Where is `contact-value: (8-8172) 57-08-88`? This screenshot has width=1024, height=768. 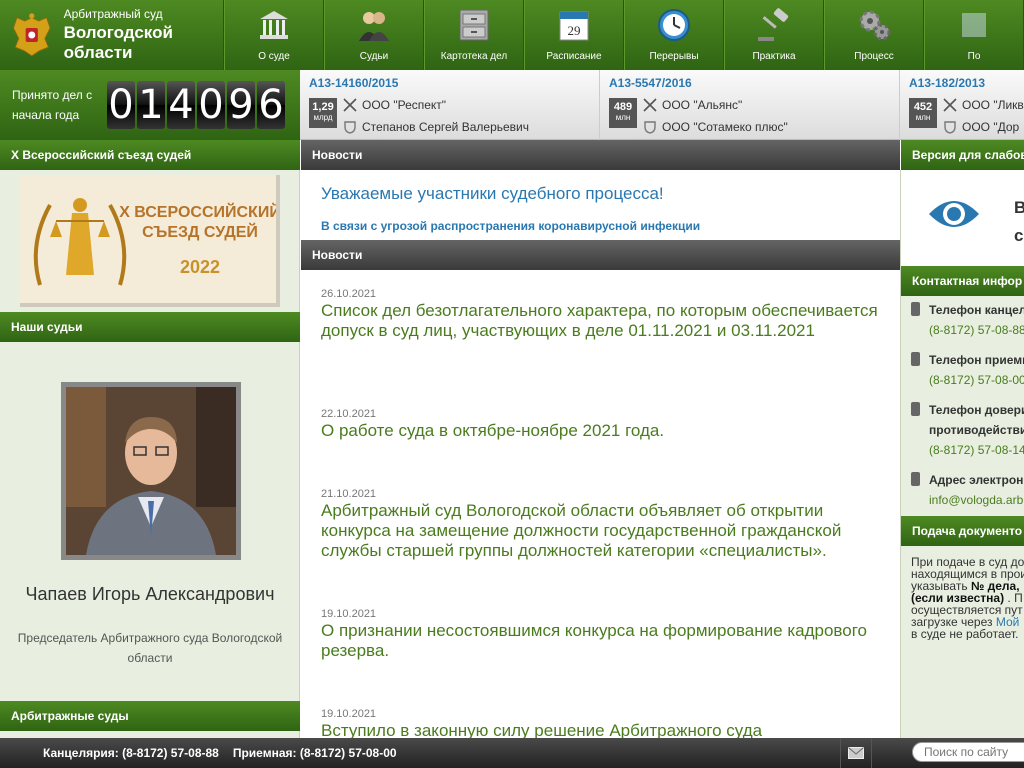 contact-value: (8-8172) 57-08-88 is located at coordinates (976, 330).